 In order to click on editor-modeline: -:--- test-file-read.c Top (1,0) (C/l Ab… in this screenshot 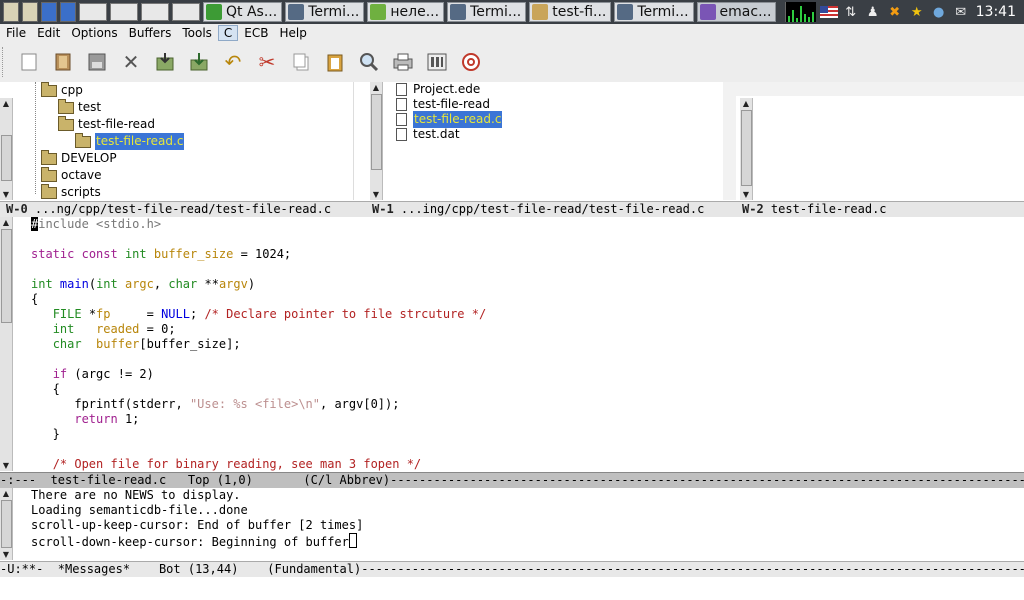, I will do `click(512, 480)`.